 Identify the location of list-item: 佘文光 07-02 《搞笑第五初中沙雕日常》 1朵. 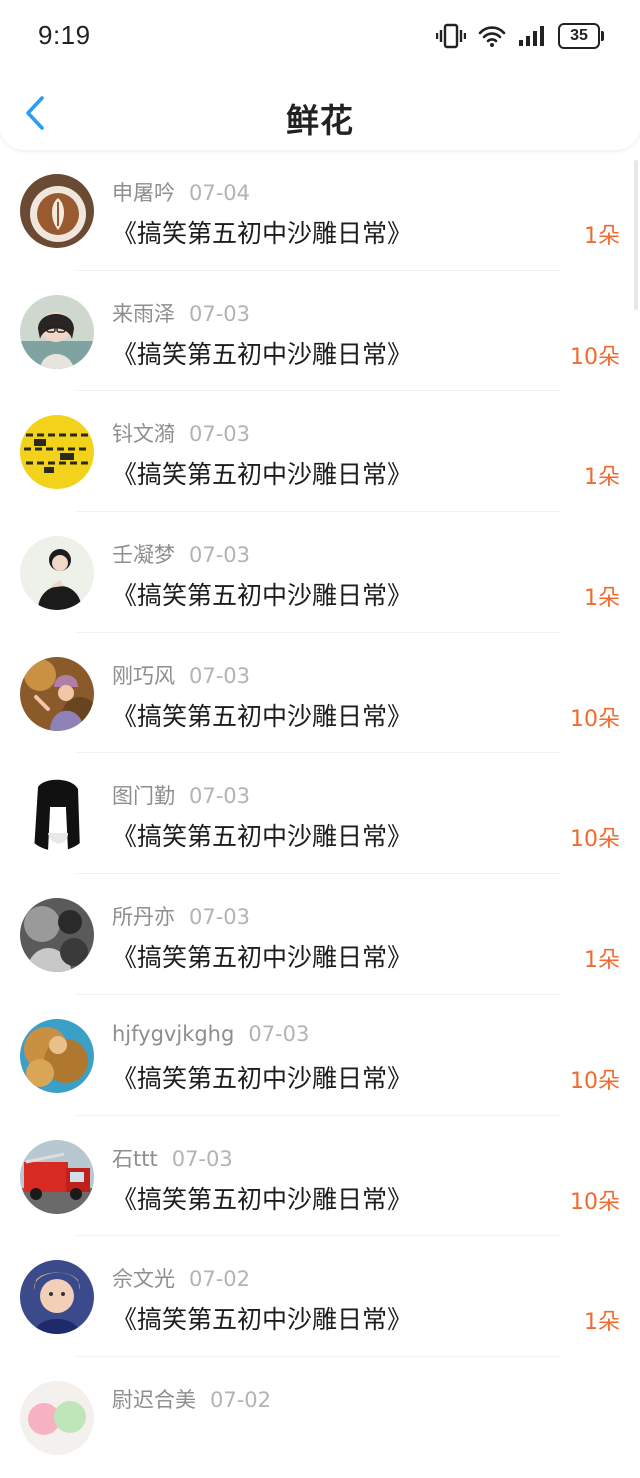
(320, 1296).